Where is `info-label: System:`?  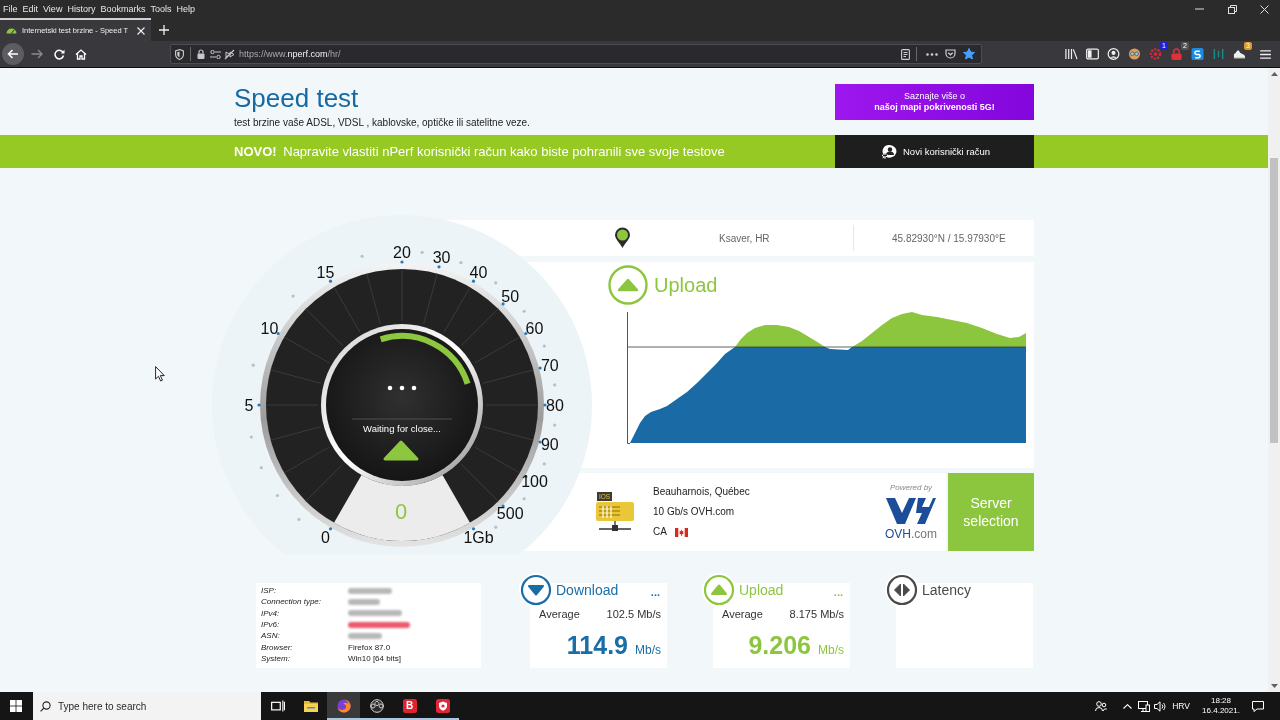 info-label: System: is located at coordinates (276, 658).